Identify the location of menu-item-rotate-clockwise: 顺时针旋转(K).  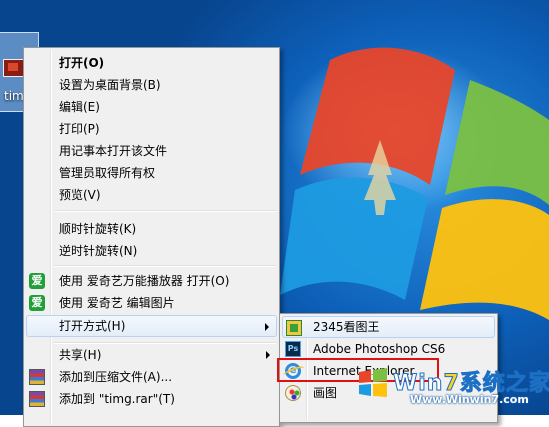
(151, 229).